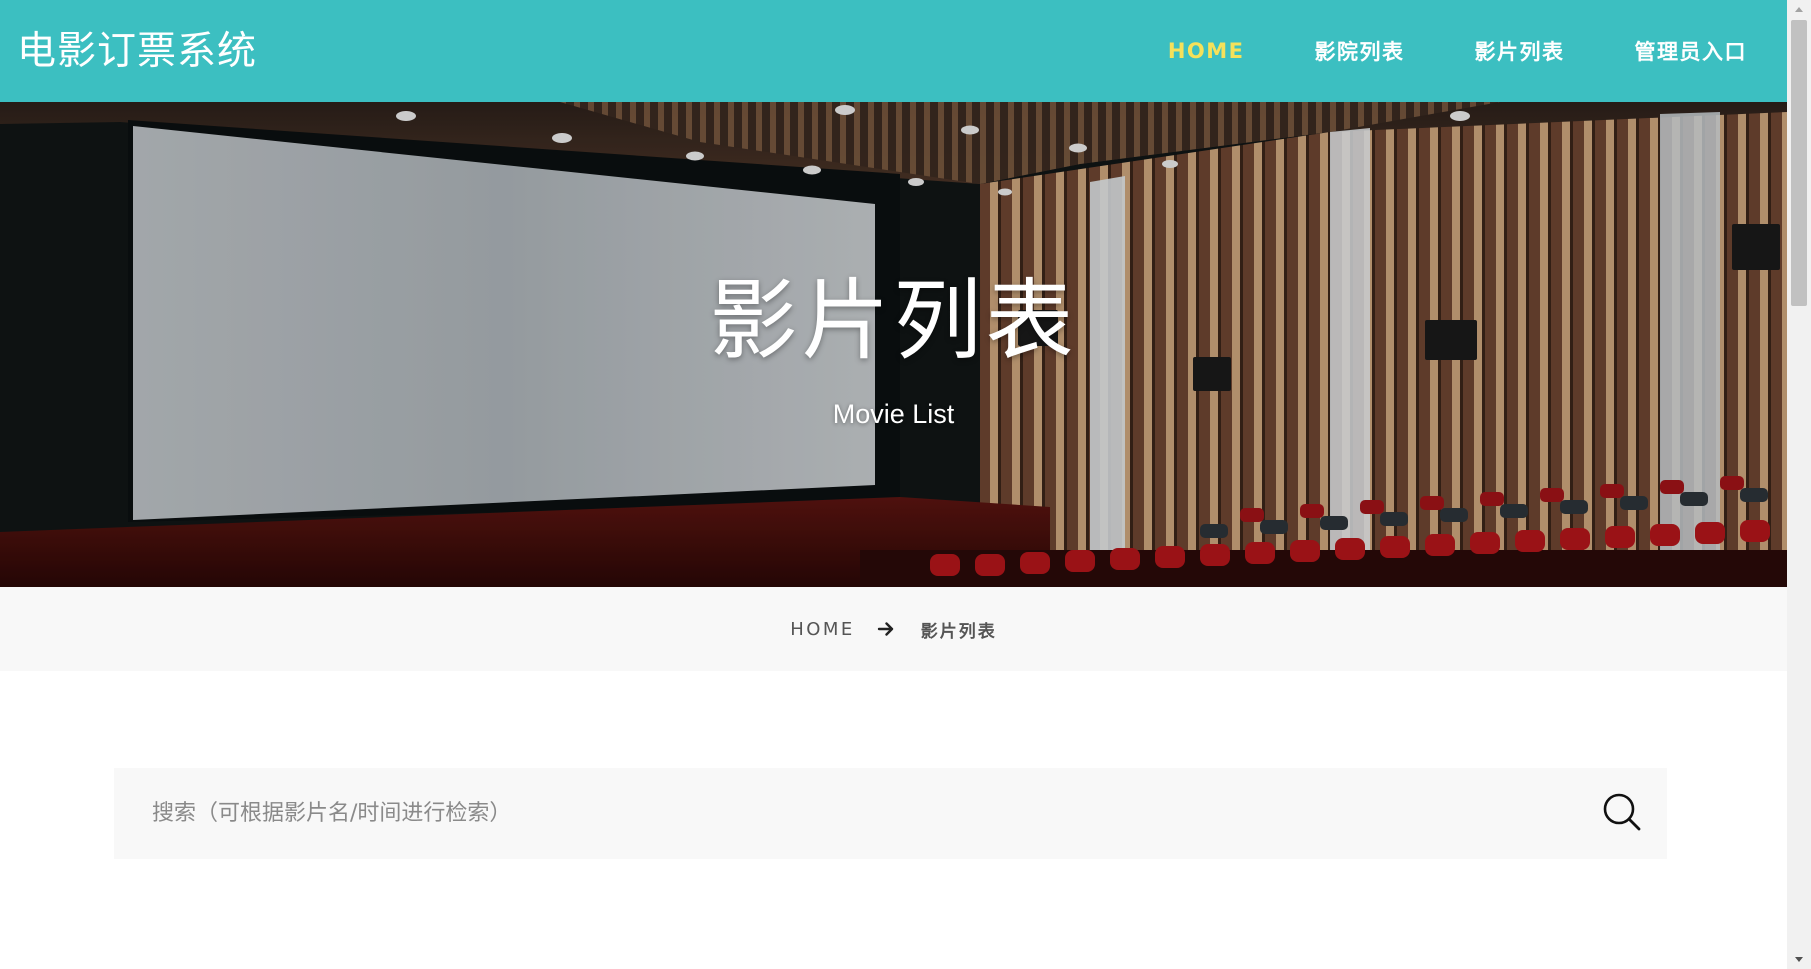 The image size is (1811, 969). I want to click on breadcrumb-current: 影片列表, so click(958, 631).